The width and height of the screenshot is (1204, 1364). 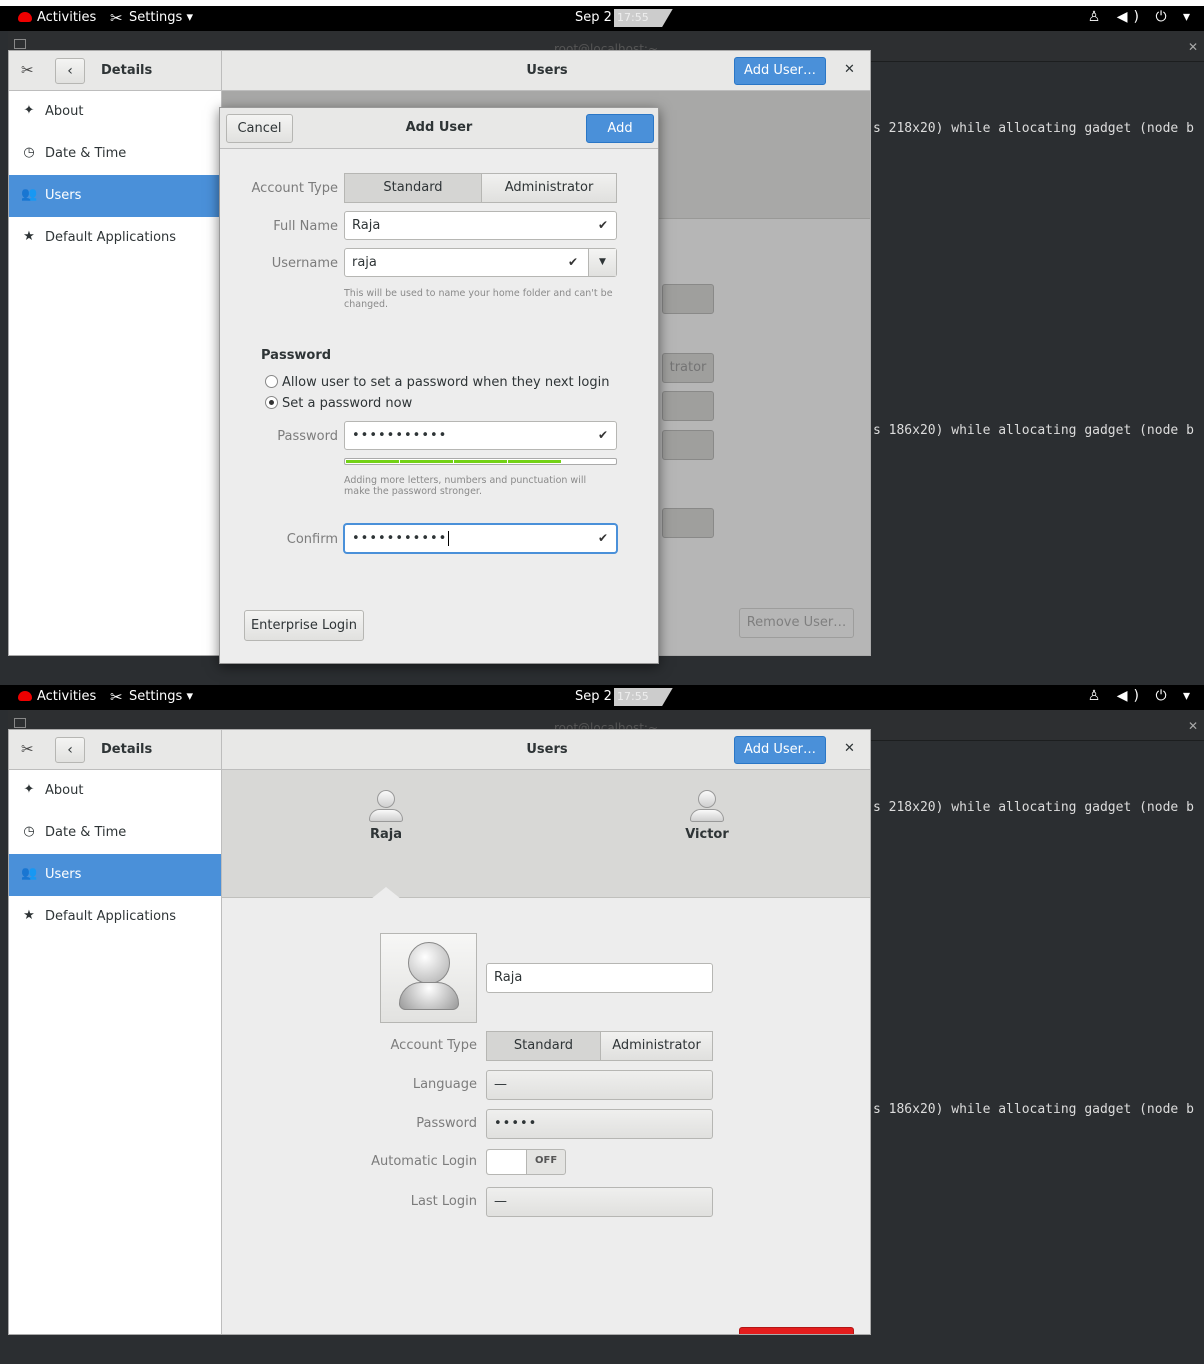 What do you see at coordinates (507, 1162) in the screenshot?
I see `switch-knob` at bounding box center [507, 1162].